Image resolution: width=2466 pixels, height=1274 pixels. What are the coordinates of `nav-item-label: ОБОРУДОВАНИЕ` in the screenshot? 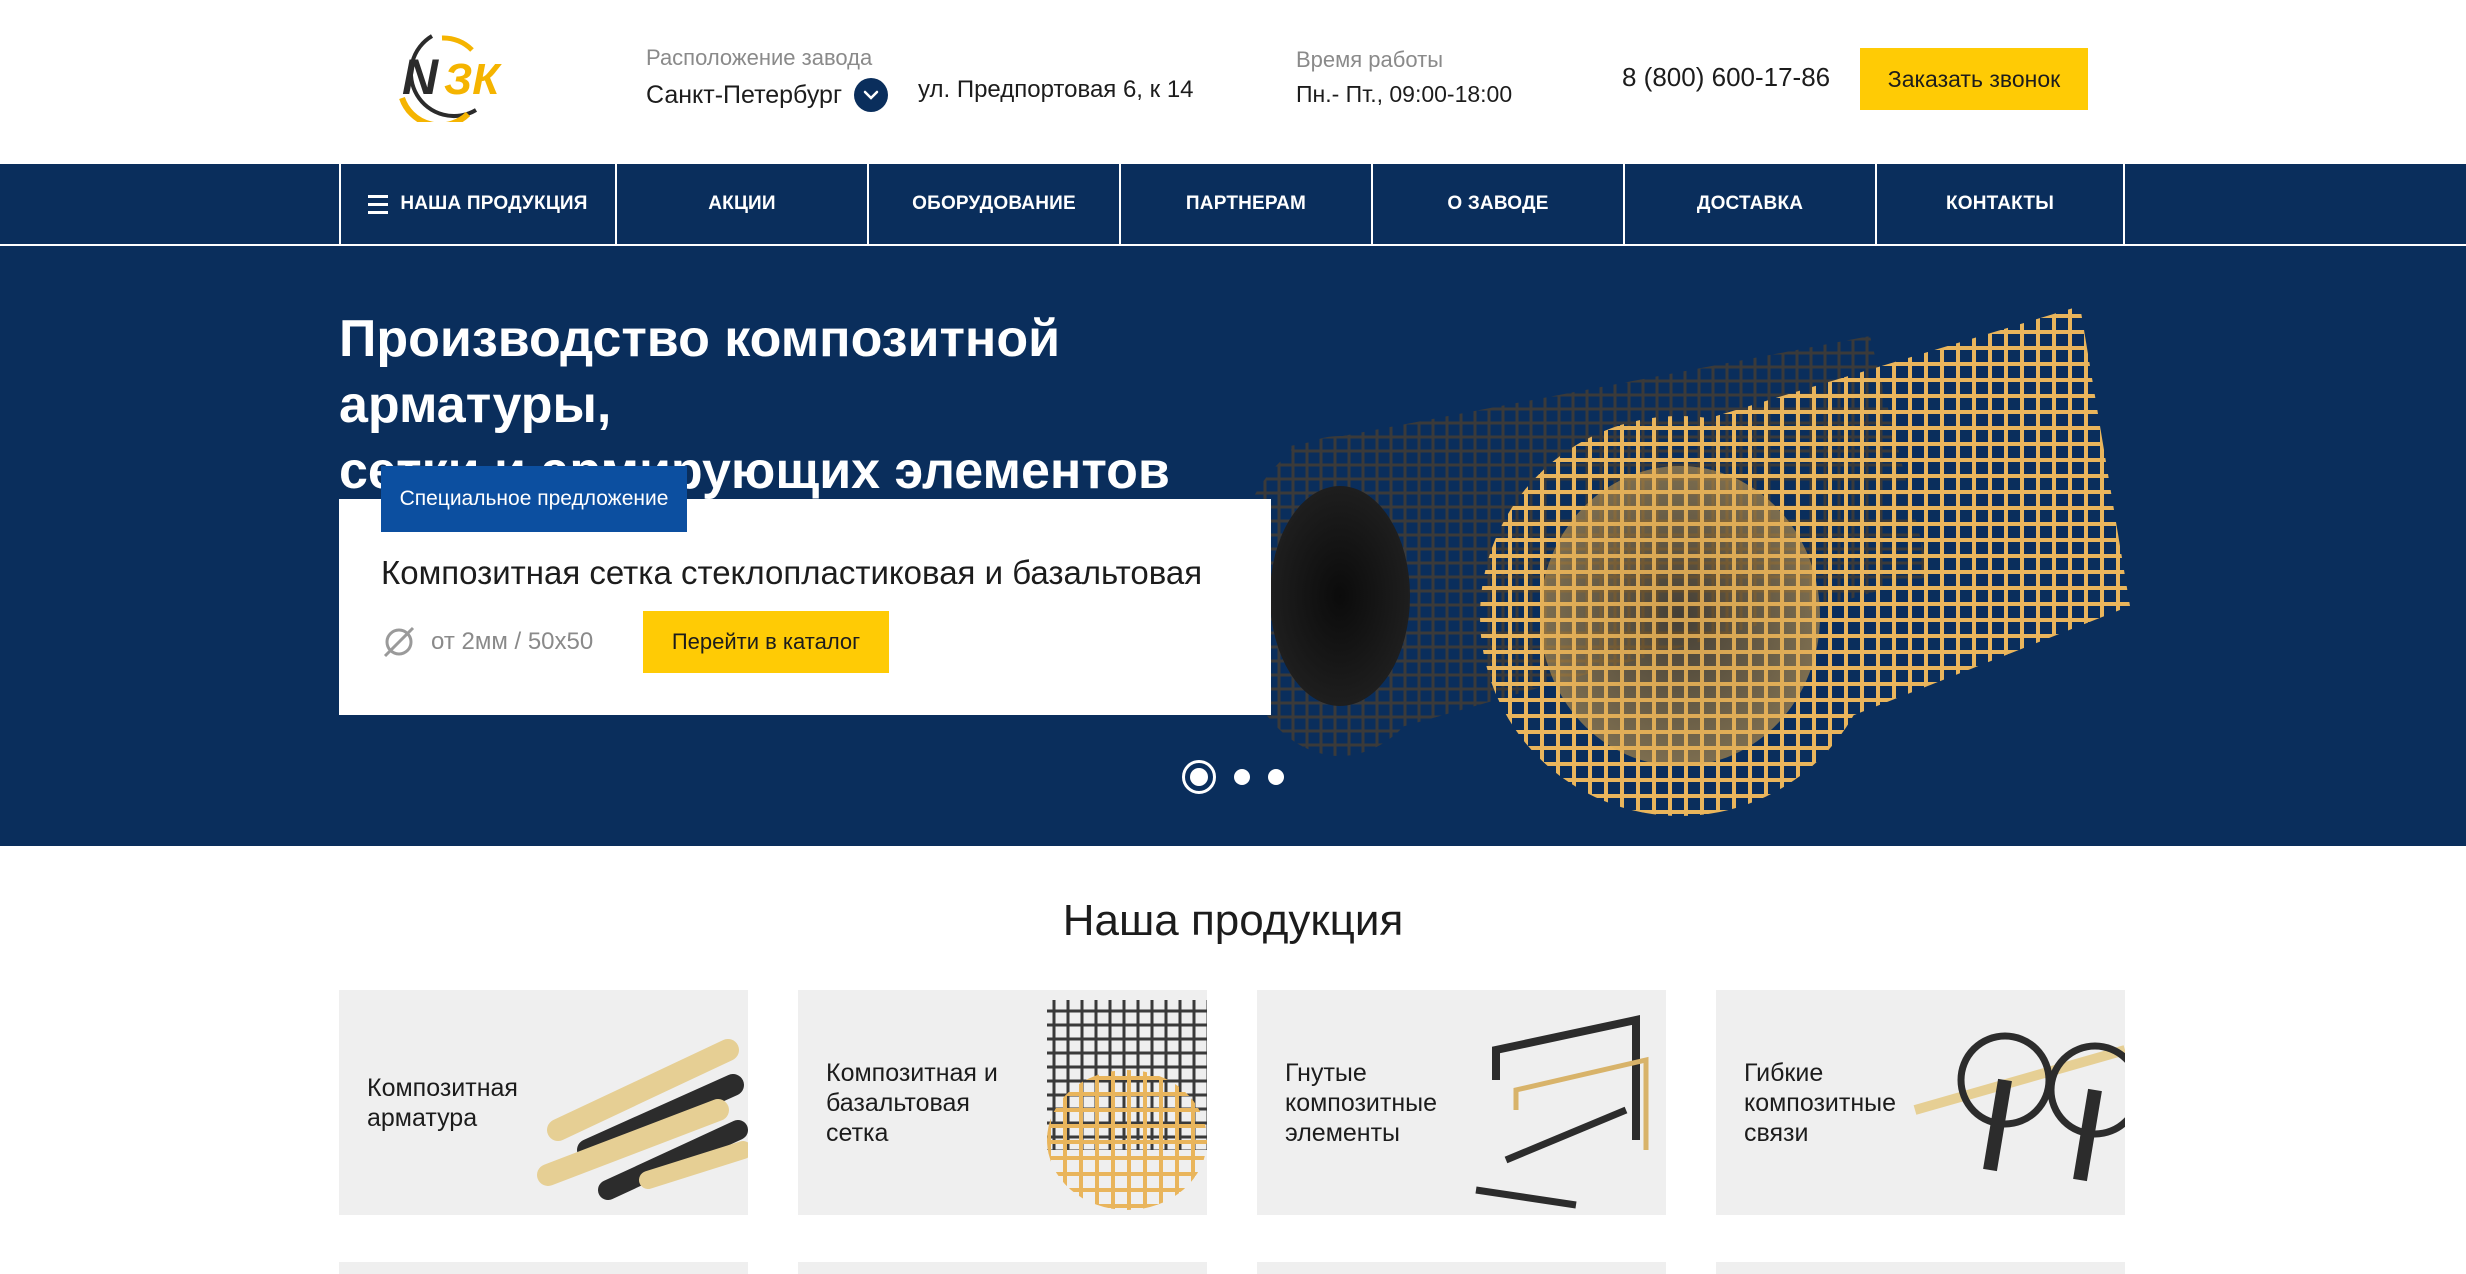 It's located at (994, 203).